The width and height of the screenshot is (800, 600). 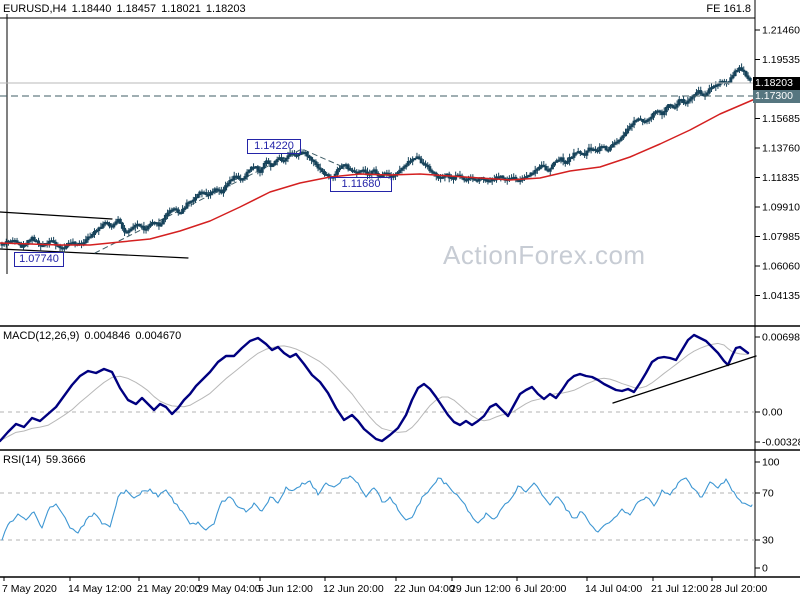 I want to click on time-axis-label: 12 Jun 20:00, so click(x=353, y=589).